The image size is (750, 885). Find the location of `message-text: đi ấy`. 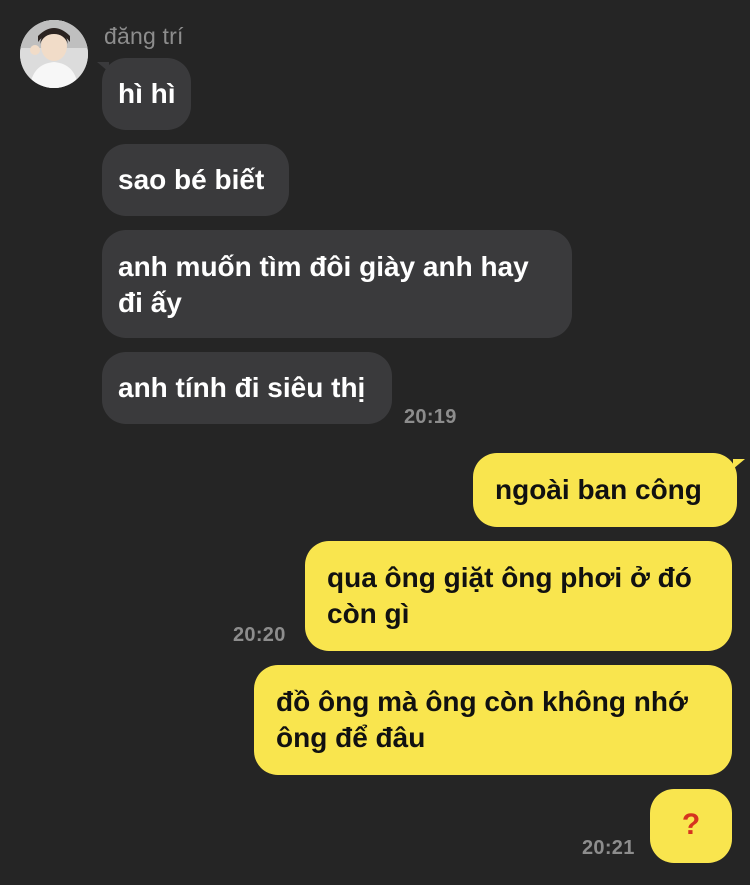

message-text: đi ấy is located at coordinates (150, 302).